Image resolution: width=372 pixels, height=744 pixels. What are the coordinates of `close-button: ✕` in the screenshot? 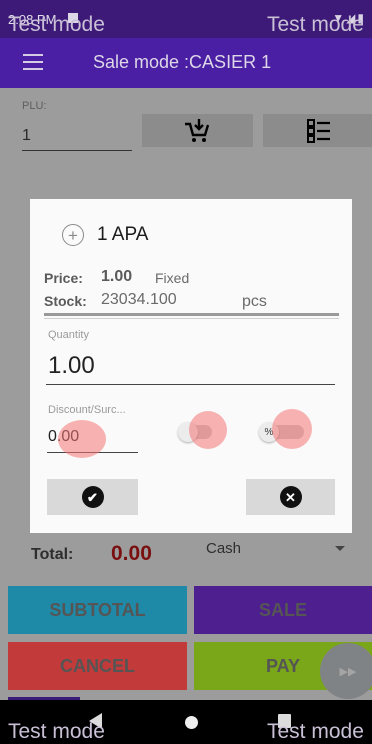 It's located at (290, 497).